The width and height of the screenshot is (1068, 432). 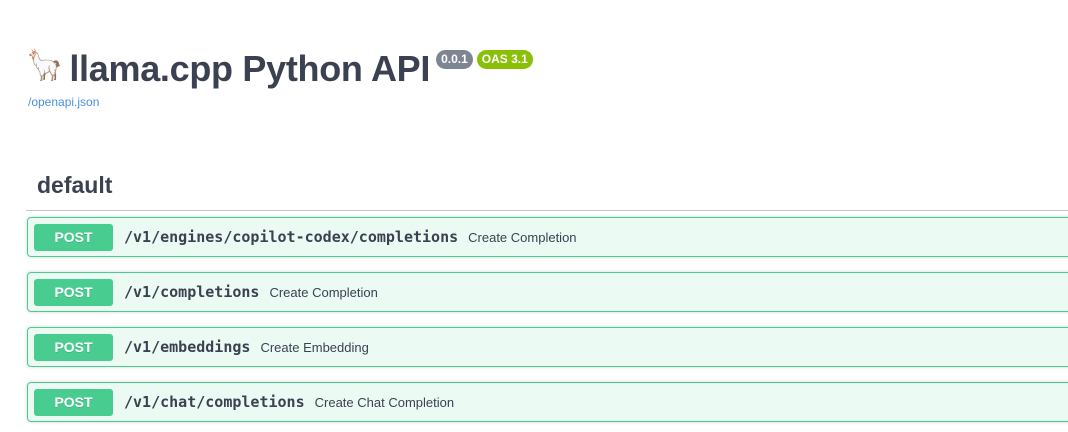 What do you see at coordinates (250, 68) in the screenshot?
I see `page-title: llama.cpp Python API` at bounding box center [250, 68].